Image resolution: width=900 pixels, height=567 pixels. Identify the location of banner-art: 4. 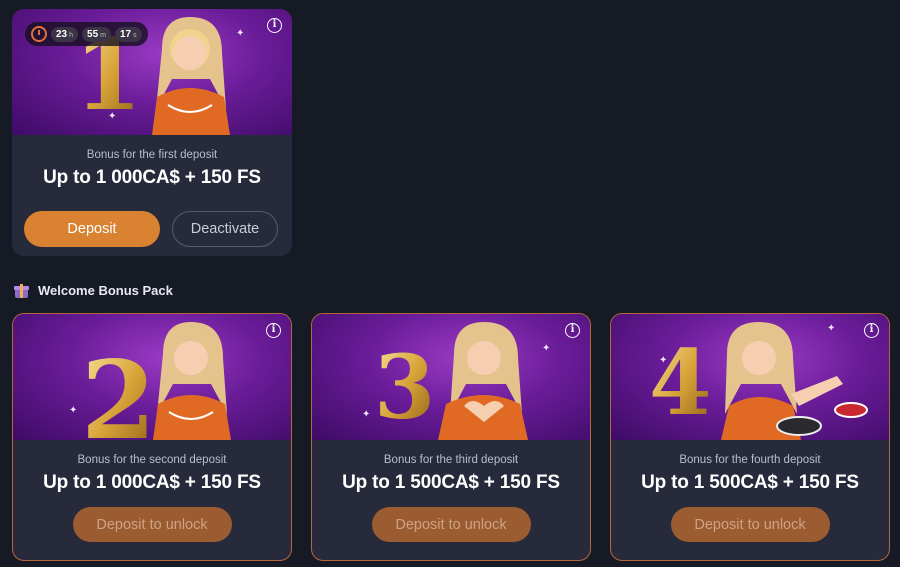
(758, 381).